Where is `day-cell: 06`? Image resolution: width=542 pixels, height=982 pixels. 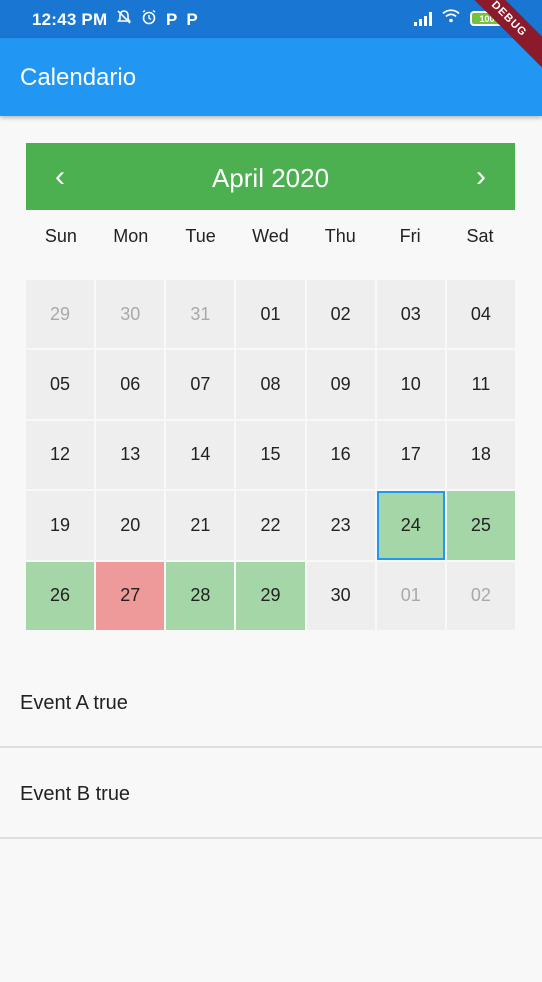
day-cell: 06 is located at coordinates (130, 384).